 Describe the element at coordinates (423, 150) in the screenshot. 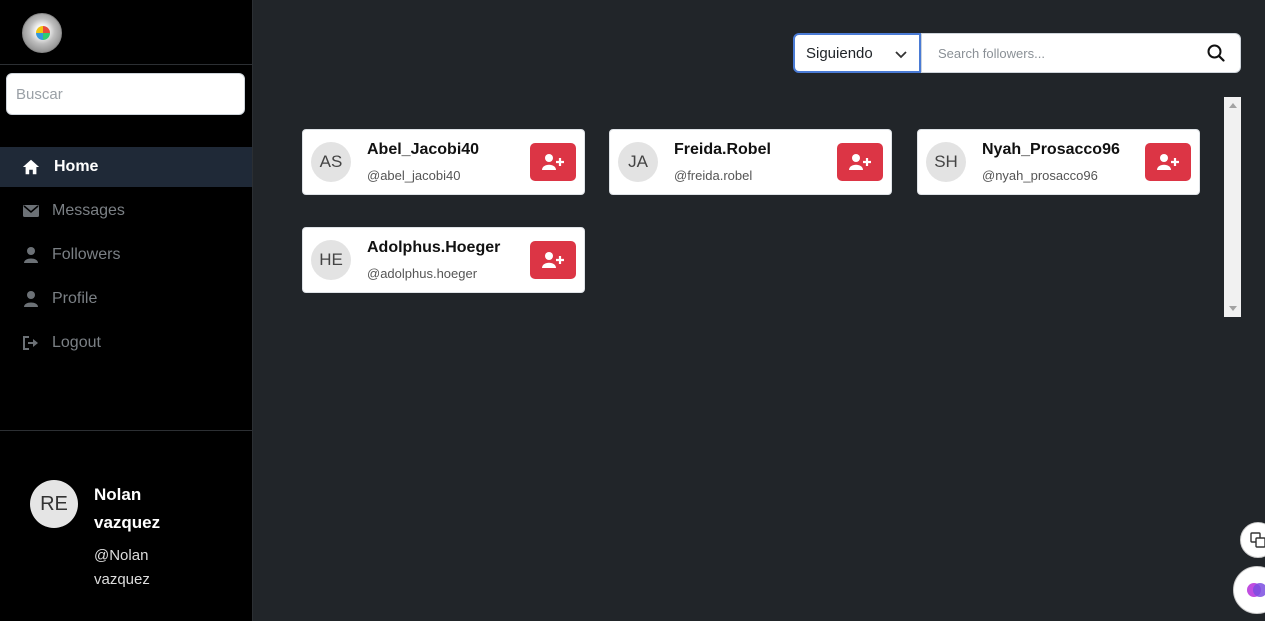

I see `follower-name: Abel_Jacobi40` at that location.